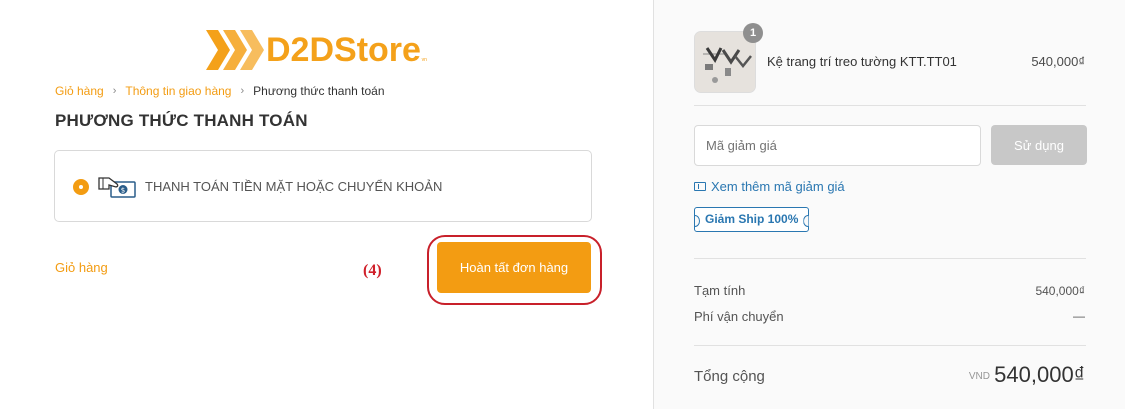  Describe the element at coordinates (753, 33) in the screenshot. I see `quantity-badge: 1` at that location.